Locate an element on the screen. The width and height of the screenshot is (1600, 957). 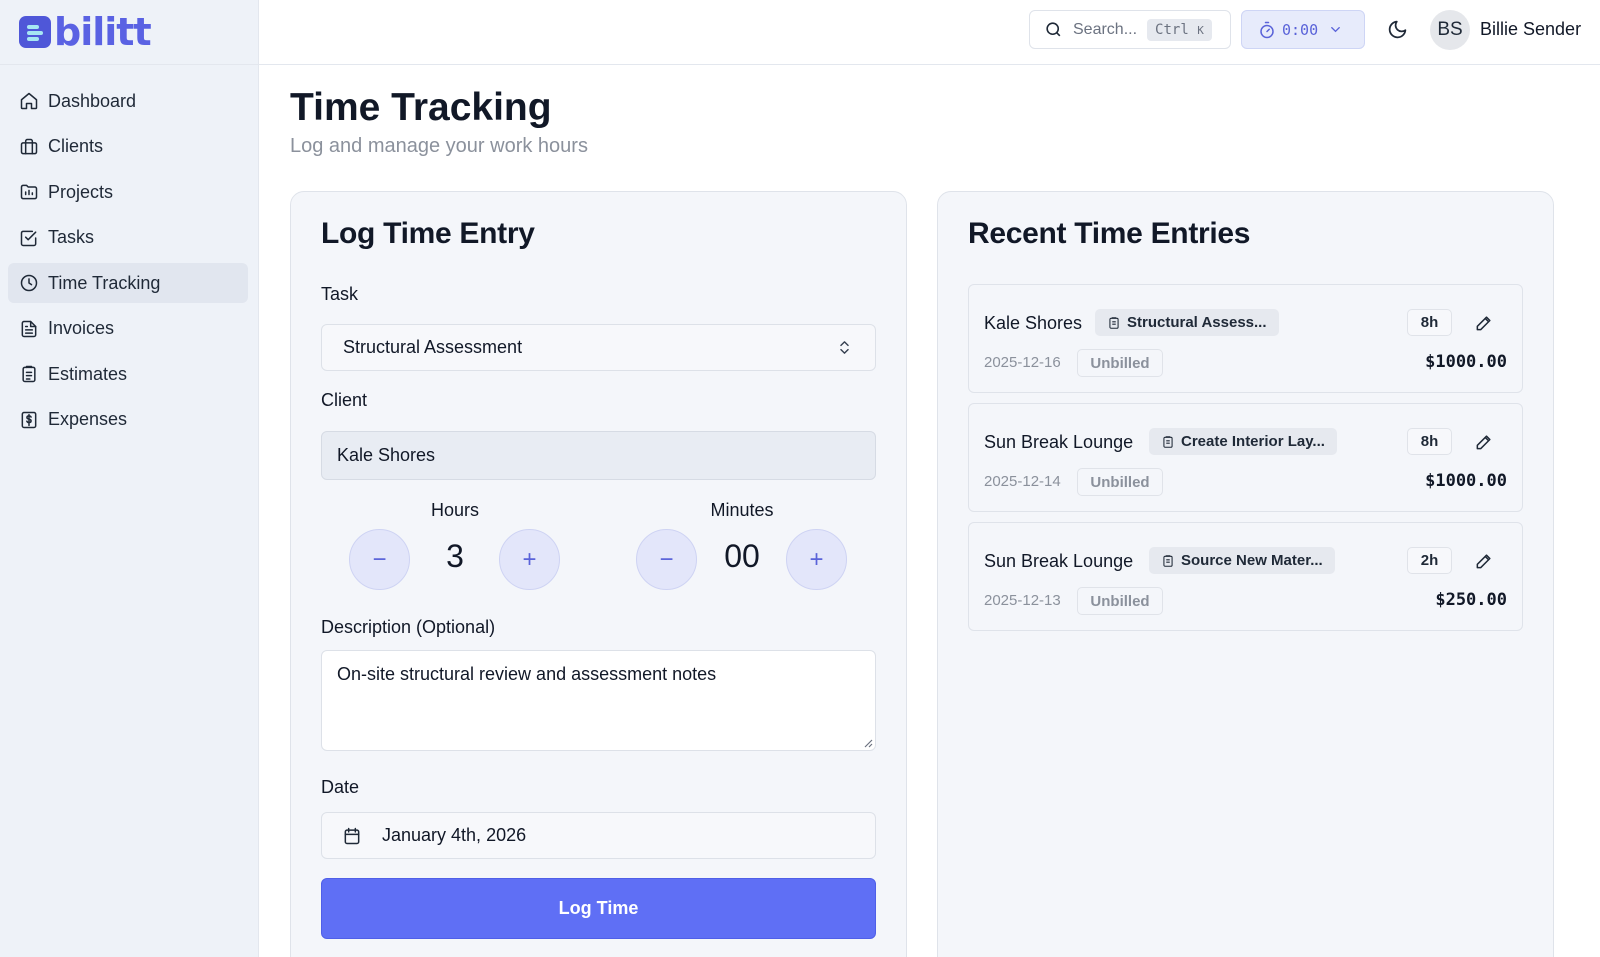
page-title: Time Tracking is located at coordinates (421, 107).